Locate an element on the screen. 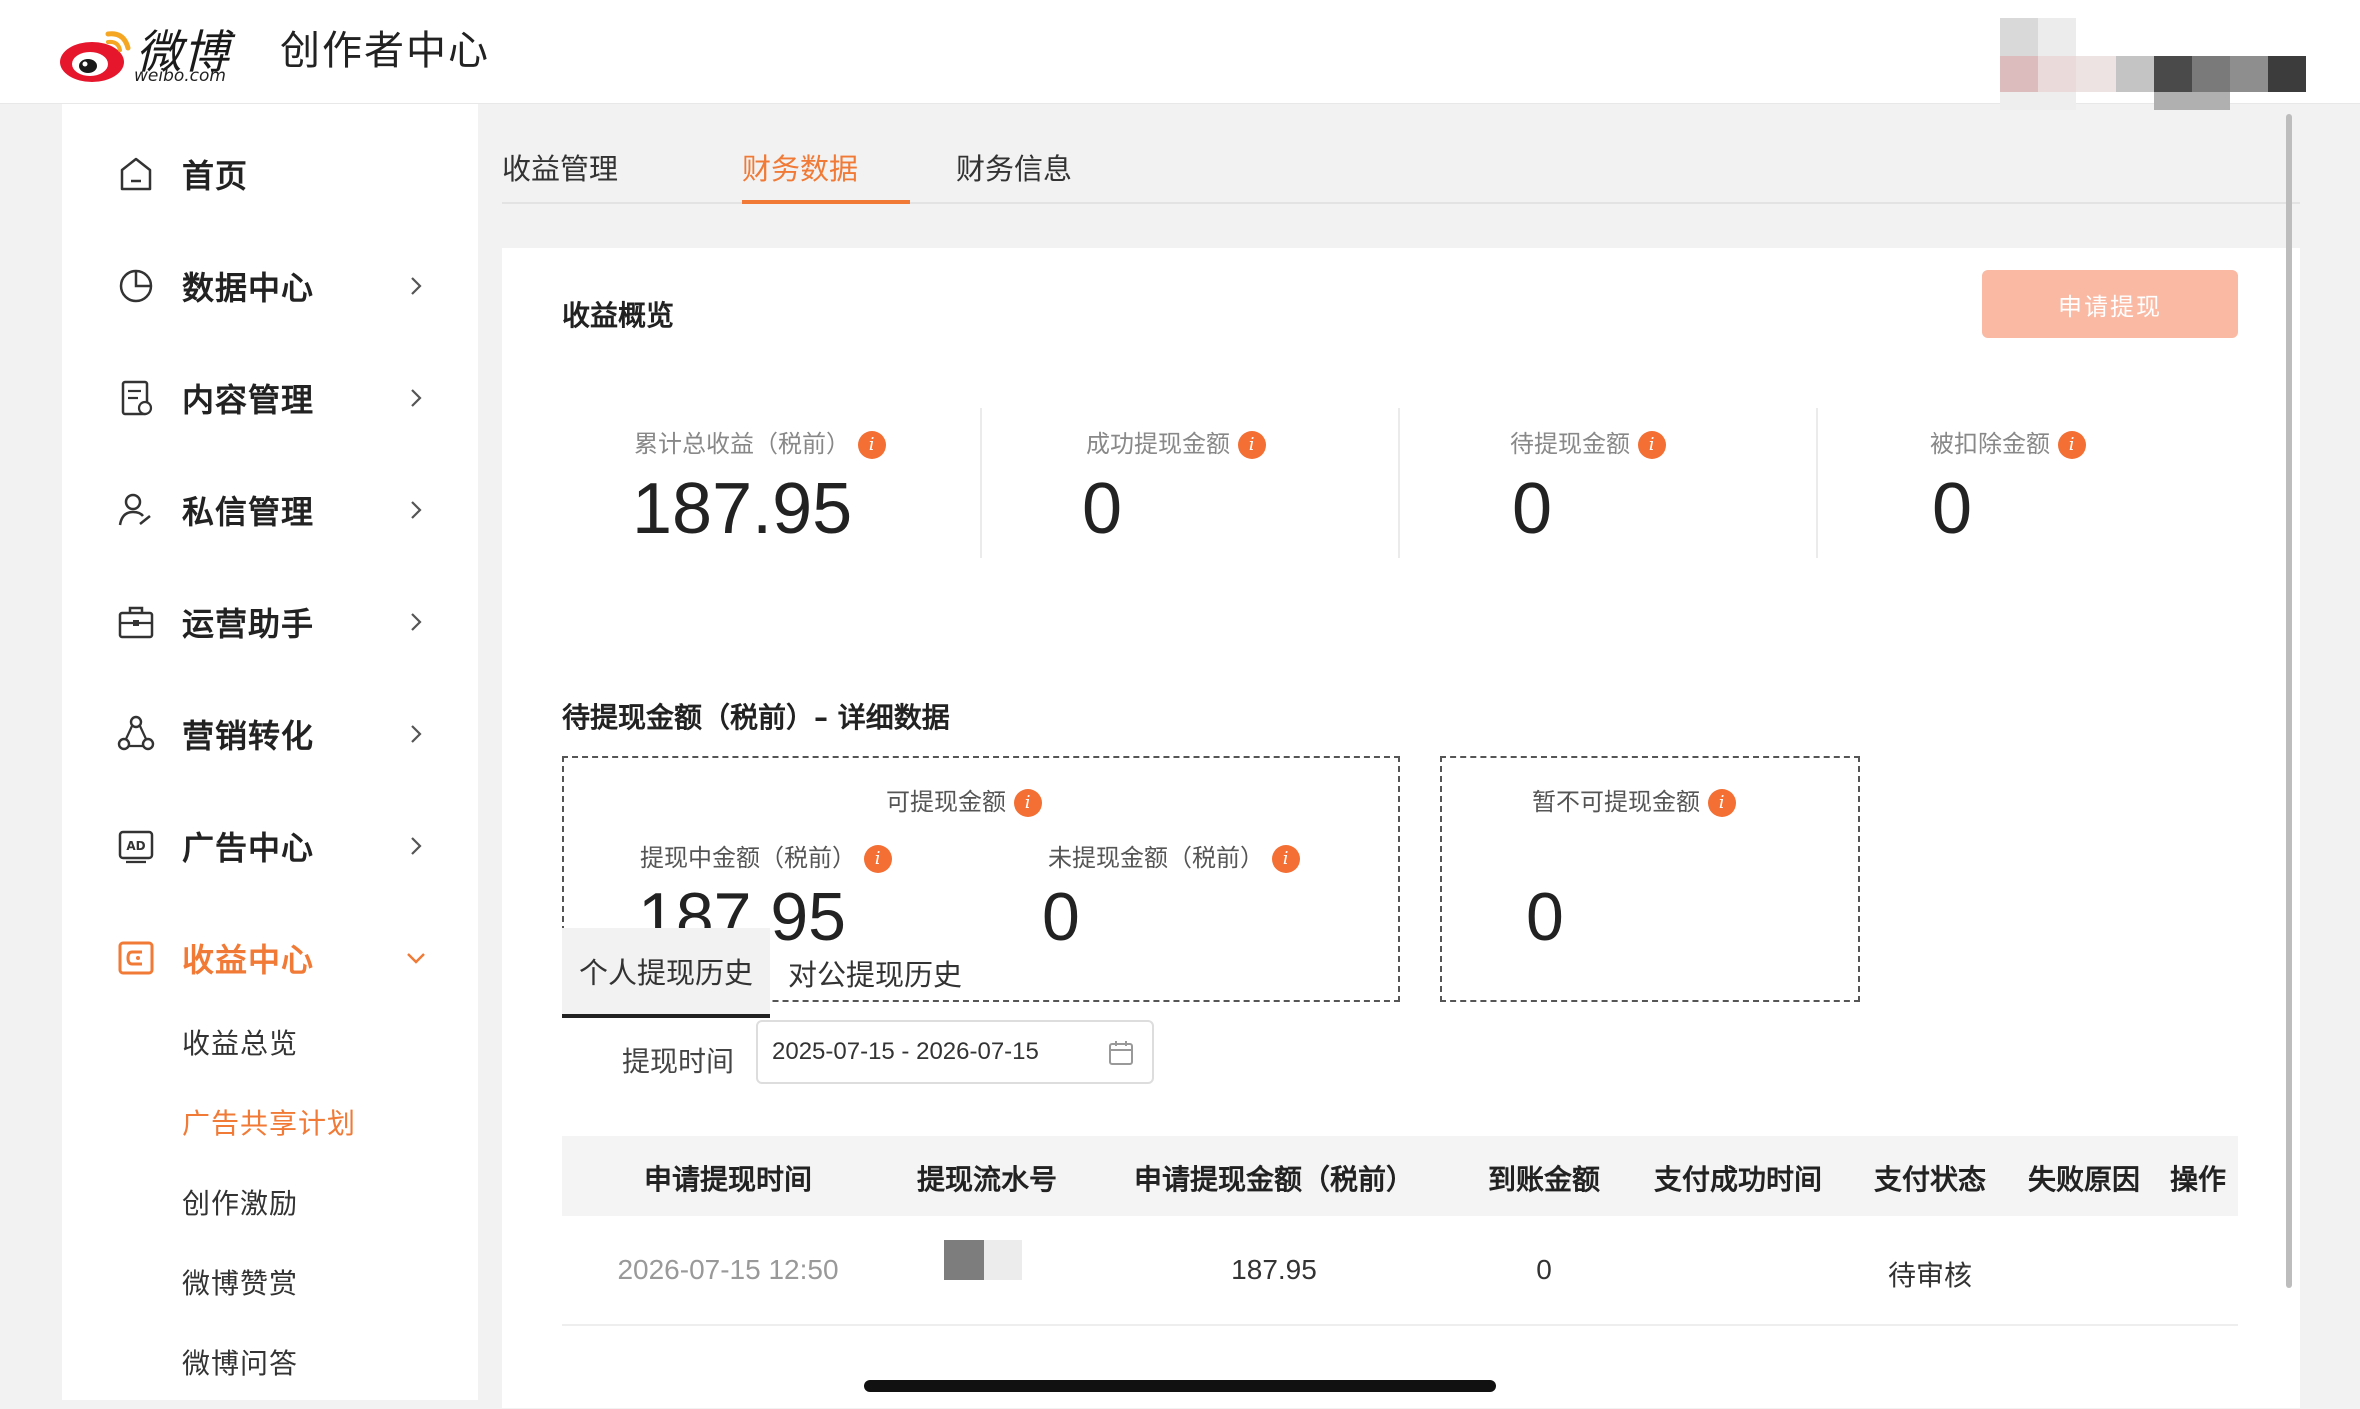 This screenshot has width=2360, height=1409. cell-apply-time: 2026-07-15 12:50 is located at coordinates (728, 1269).